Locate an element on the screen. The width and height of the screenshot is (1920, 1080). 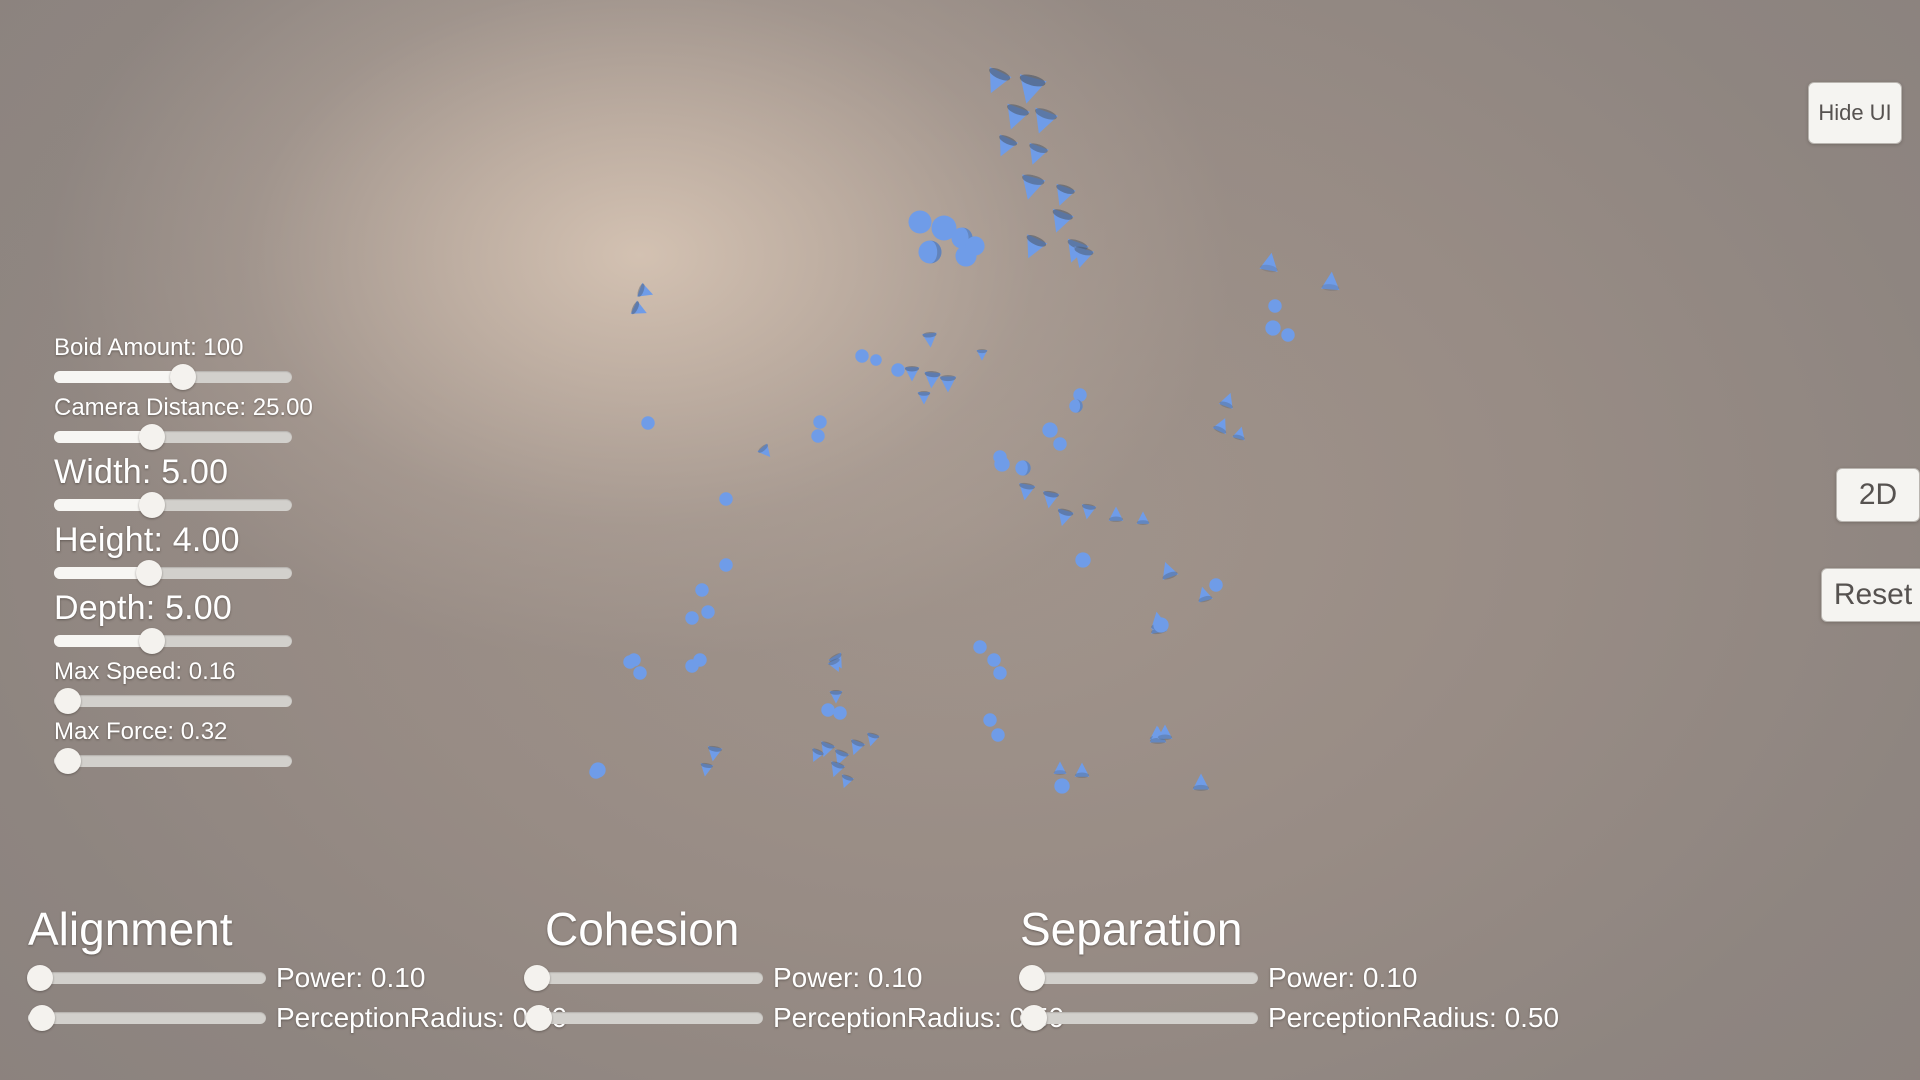
reset-button: Reset is located at coordinates (1870, 595).